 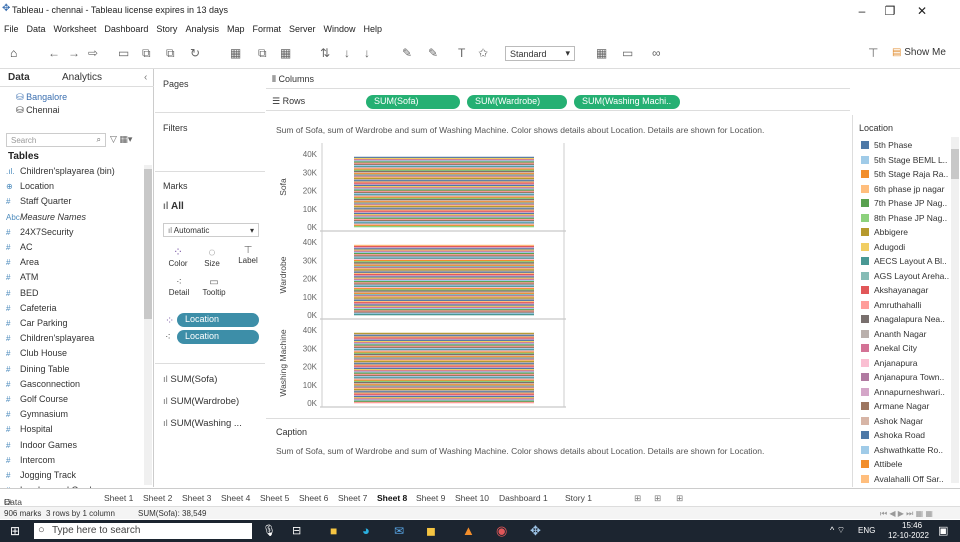 What do you see at coordinates (430, 498) in the screenshot?
I see `sheet-tab: Sheet 9` at bounding box center [430, 498].